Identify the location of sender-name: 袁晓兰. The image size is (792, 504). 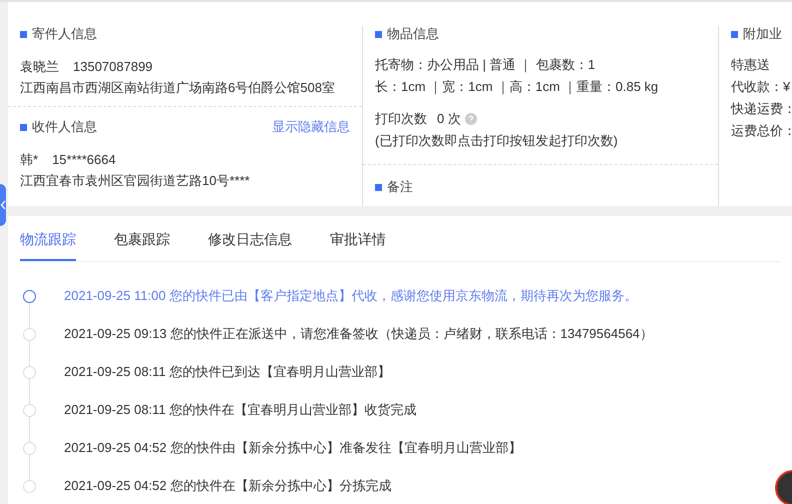
(39, 67).